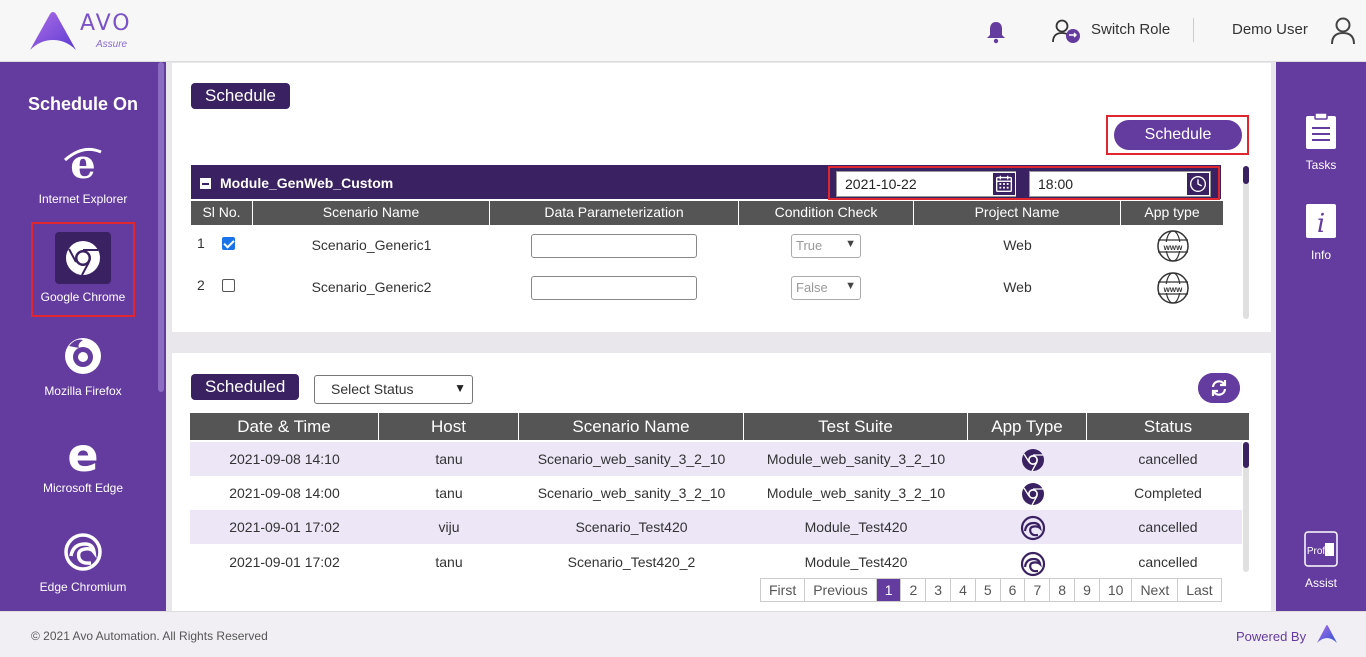  What do you see at coordinates (1155, 590) in the screenshot?
I see `page-next-button: Next` at bounding box center [1155, 590].